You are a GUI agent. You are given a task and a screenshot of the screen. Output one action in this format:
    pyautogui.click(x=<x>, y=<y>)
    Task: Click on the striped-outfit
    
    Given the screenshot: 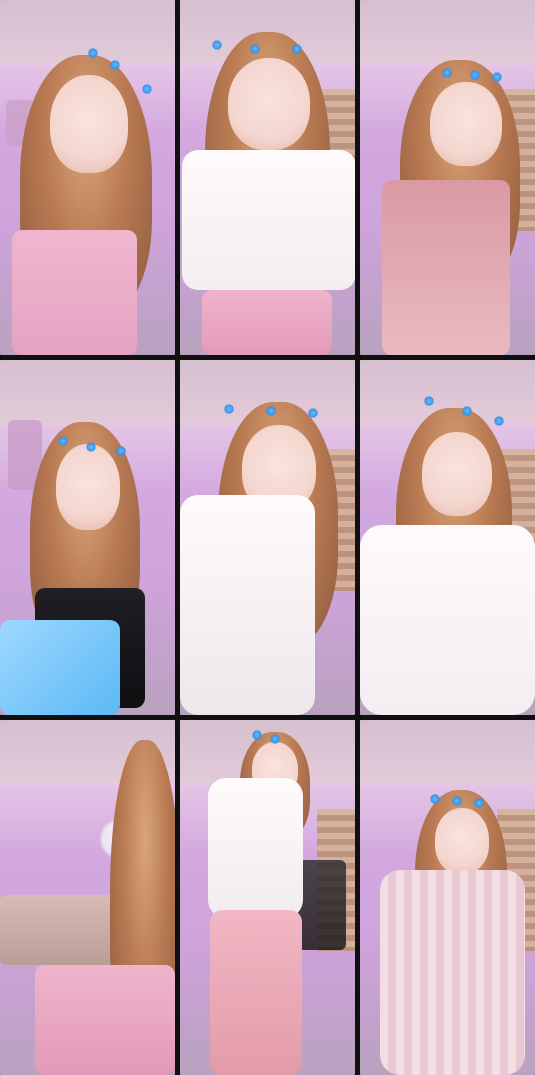 What is the action you would take?
    pyautogui.click(x=452, y=972)
    